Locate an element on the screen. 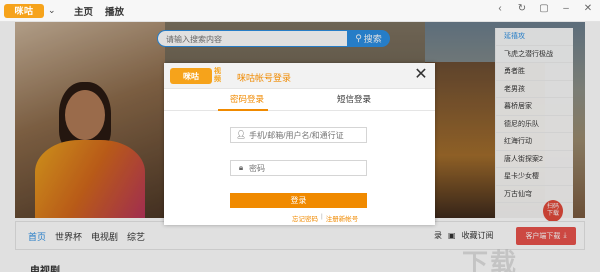  refresh-icon: ↻ is located at coordinates (522, 8).